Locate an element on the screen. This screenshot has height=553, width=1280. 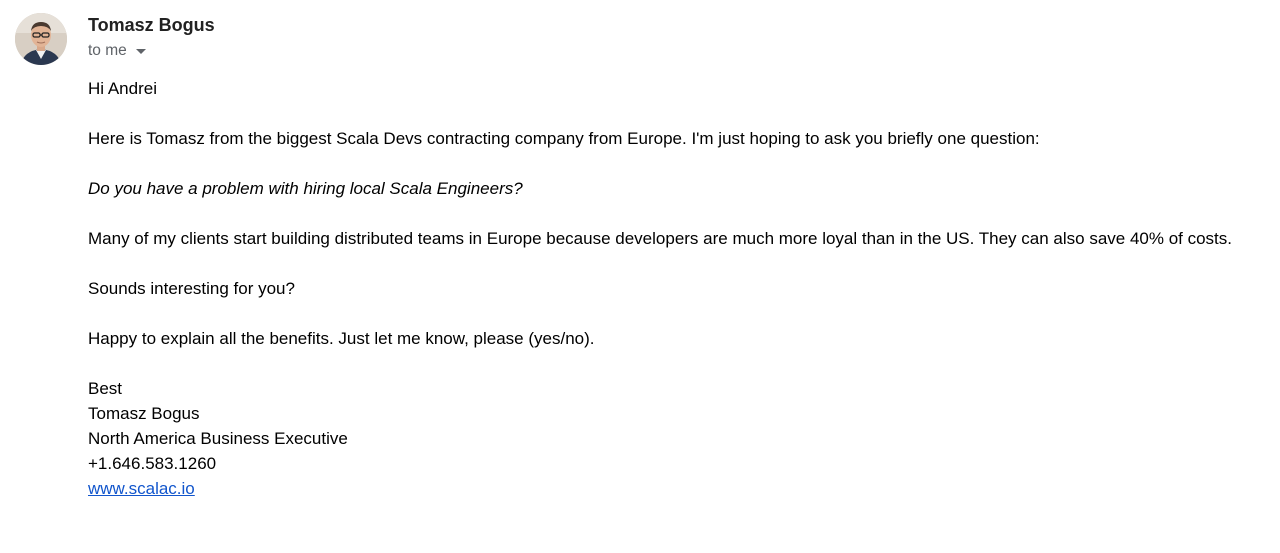
signature-name: Tomasz Bogus is located at coordinates (144, 413).